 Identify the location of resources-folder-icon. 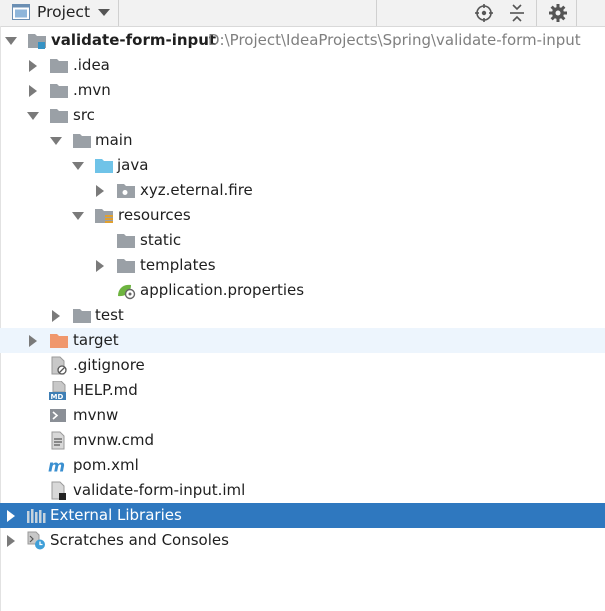
(104, 216).